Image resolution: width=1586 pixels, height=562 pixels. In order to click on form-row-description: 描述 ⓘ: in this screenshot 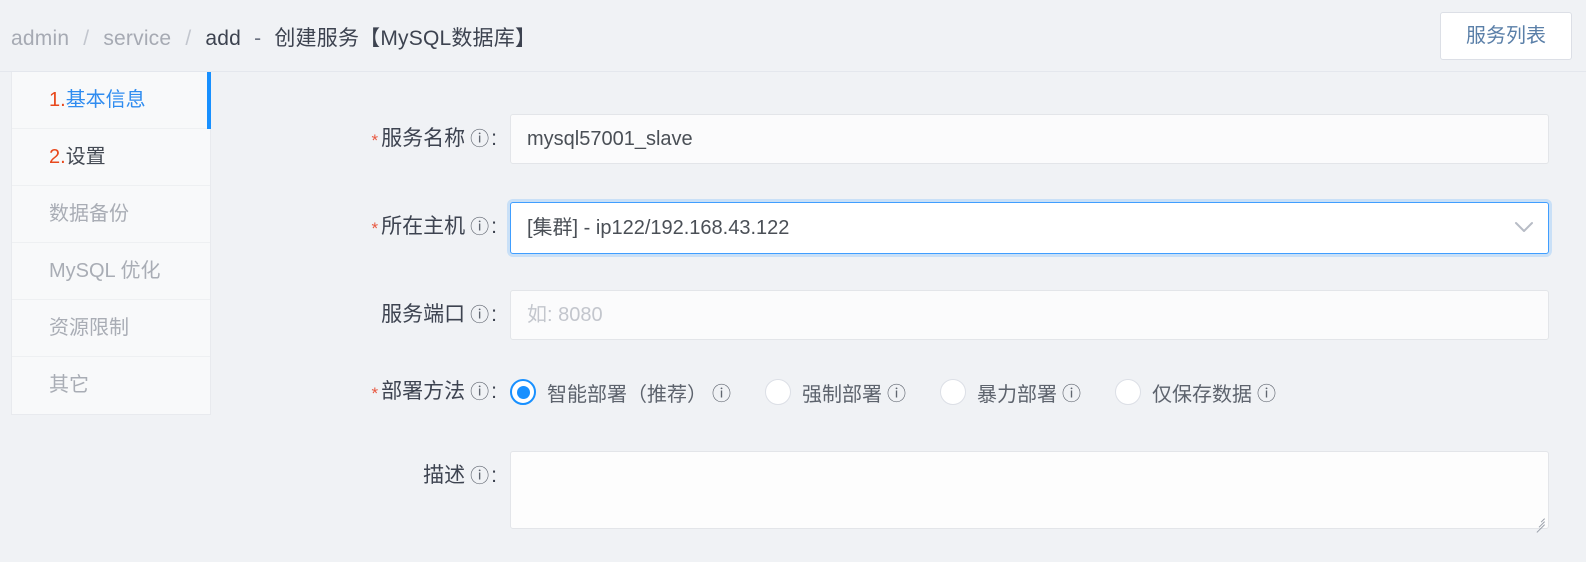, I will do `click(905, 492)`.